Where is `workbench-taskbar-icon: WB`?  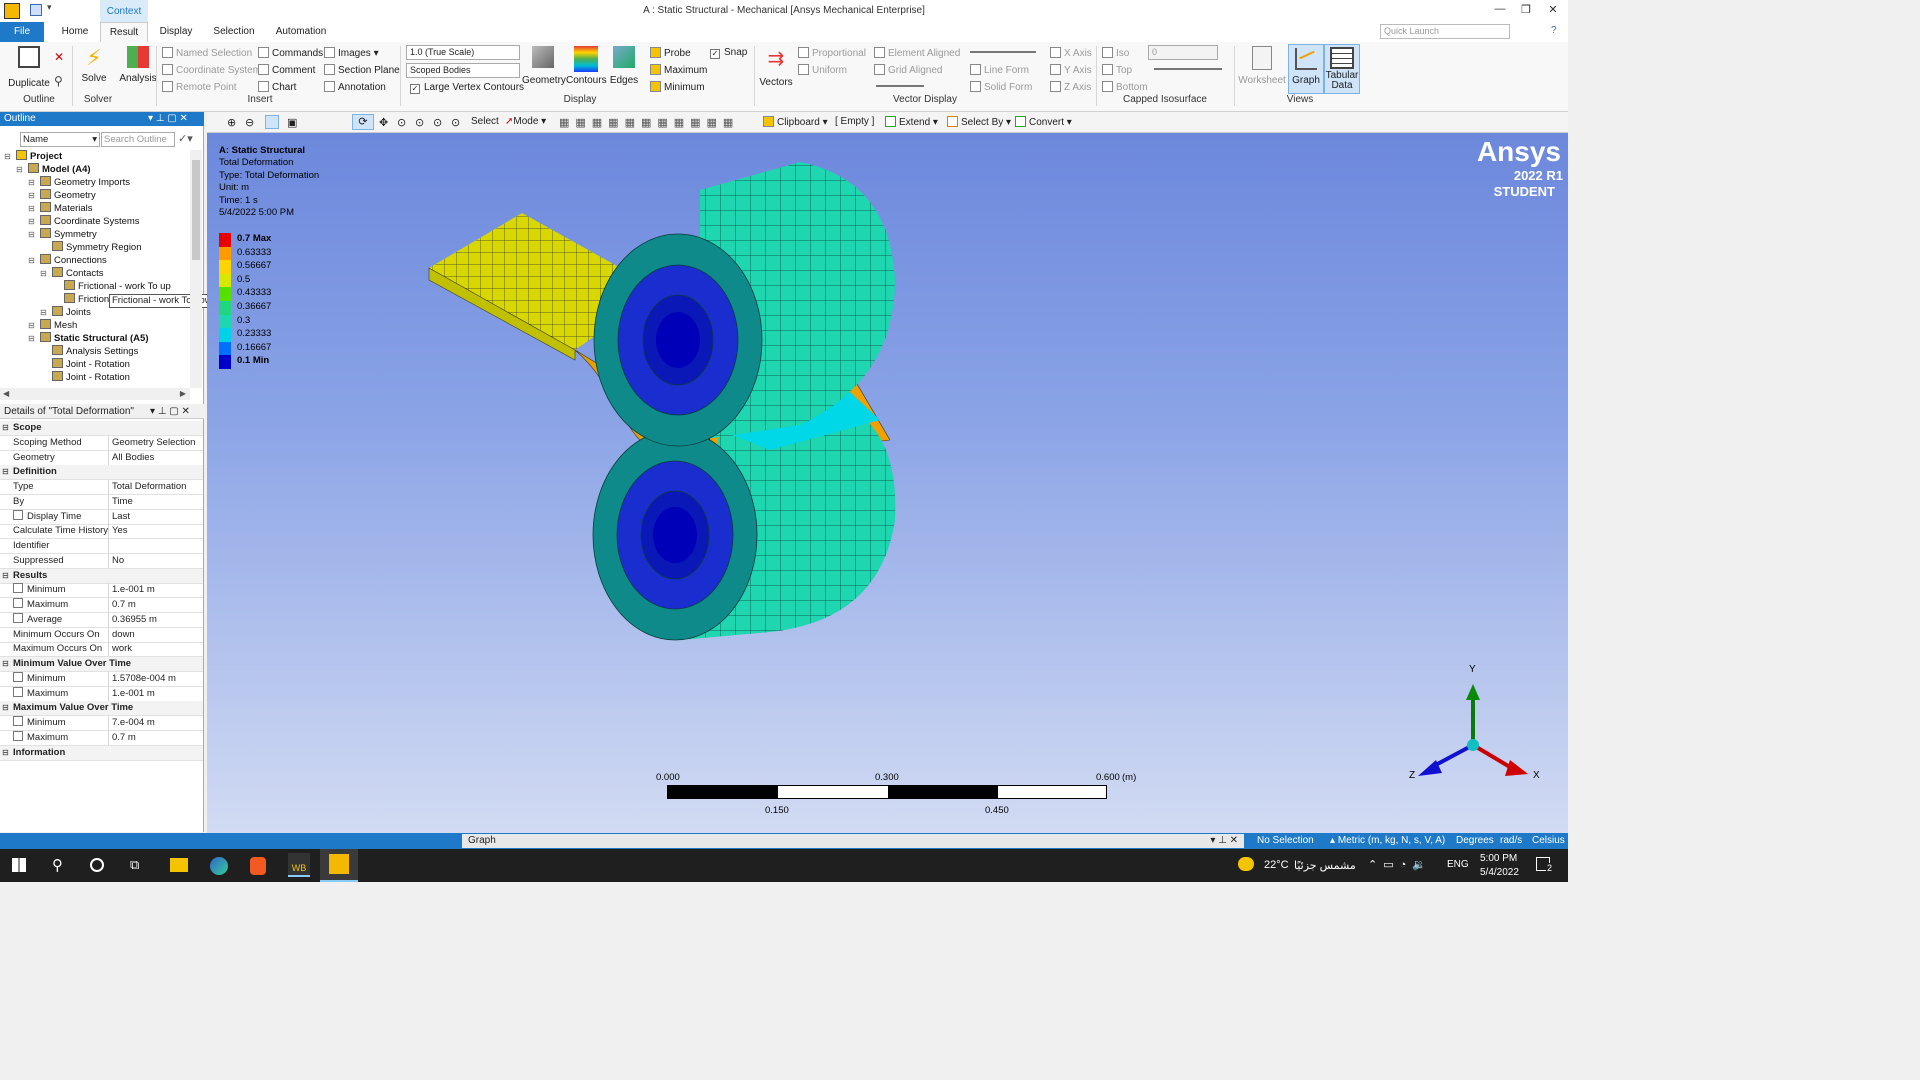 workbench-taskbar-icon: WB is located at coordinates (299, 865).